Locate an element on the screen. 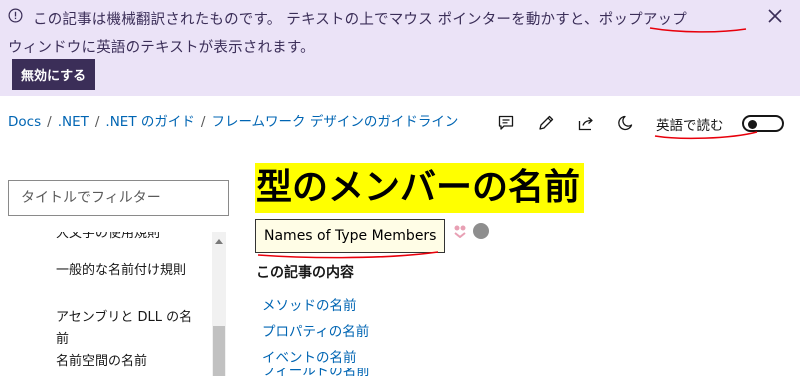  article-link-method-names: メソッドの名前 is located at coordinates (309, 304).